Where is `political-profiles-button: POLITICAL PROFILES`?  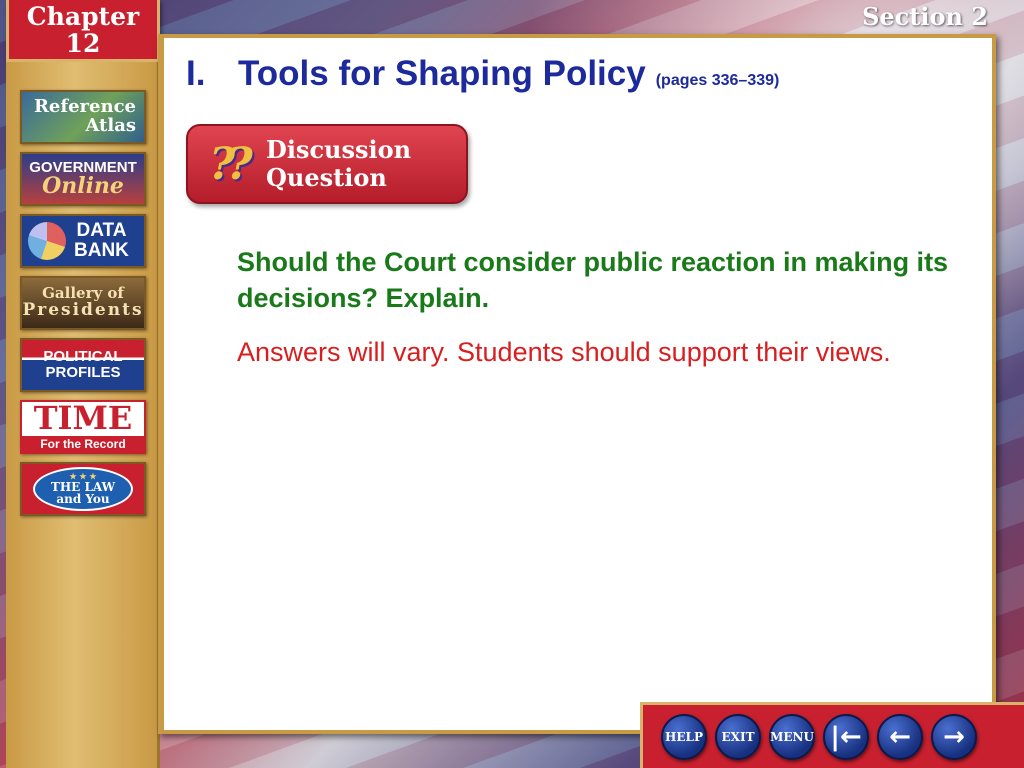
political-profiles-button: POLITICAL PROFILES is located at coordinates (83, 365).